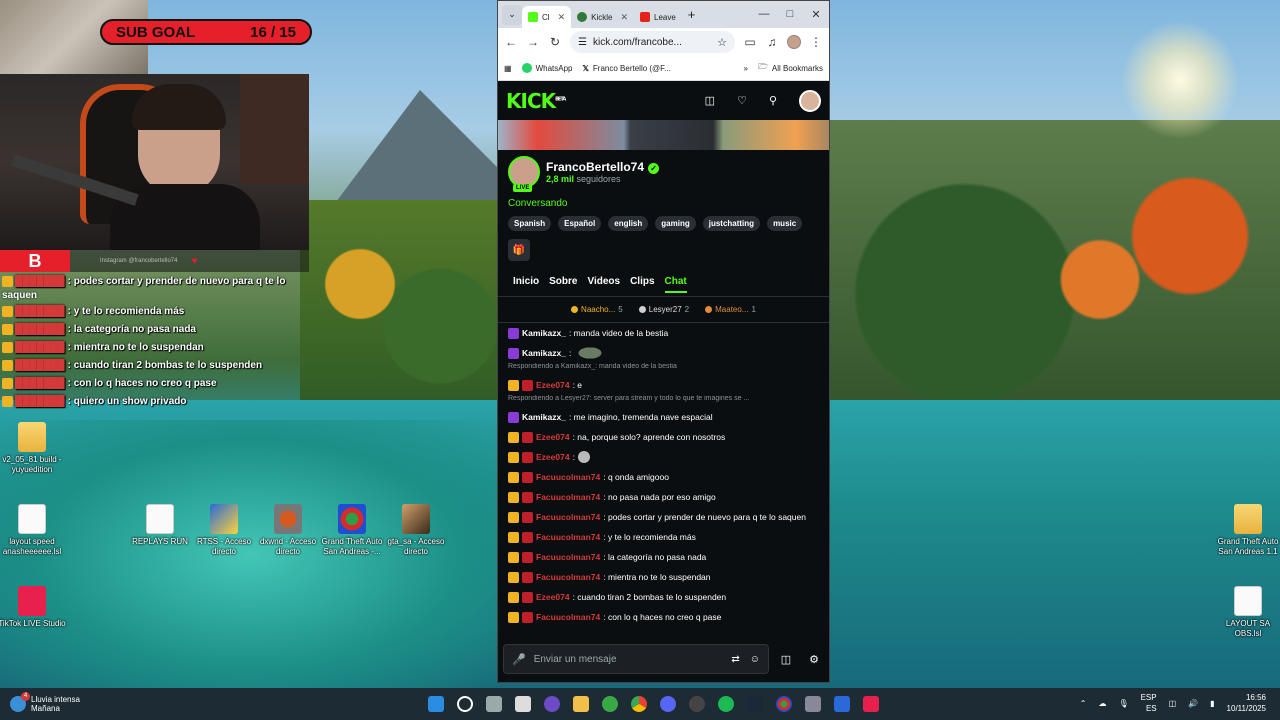 Image resolution: width=1280 pixels, height=720 pixels. I want to click on url-field: ☰ kick.com/francobe... ☆, so click(652, 42).